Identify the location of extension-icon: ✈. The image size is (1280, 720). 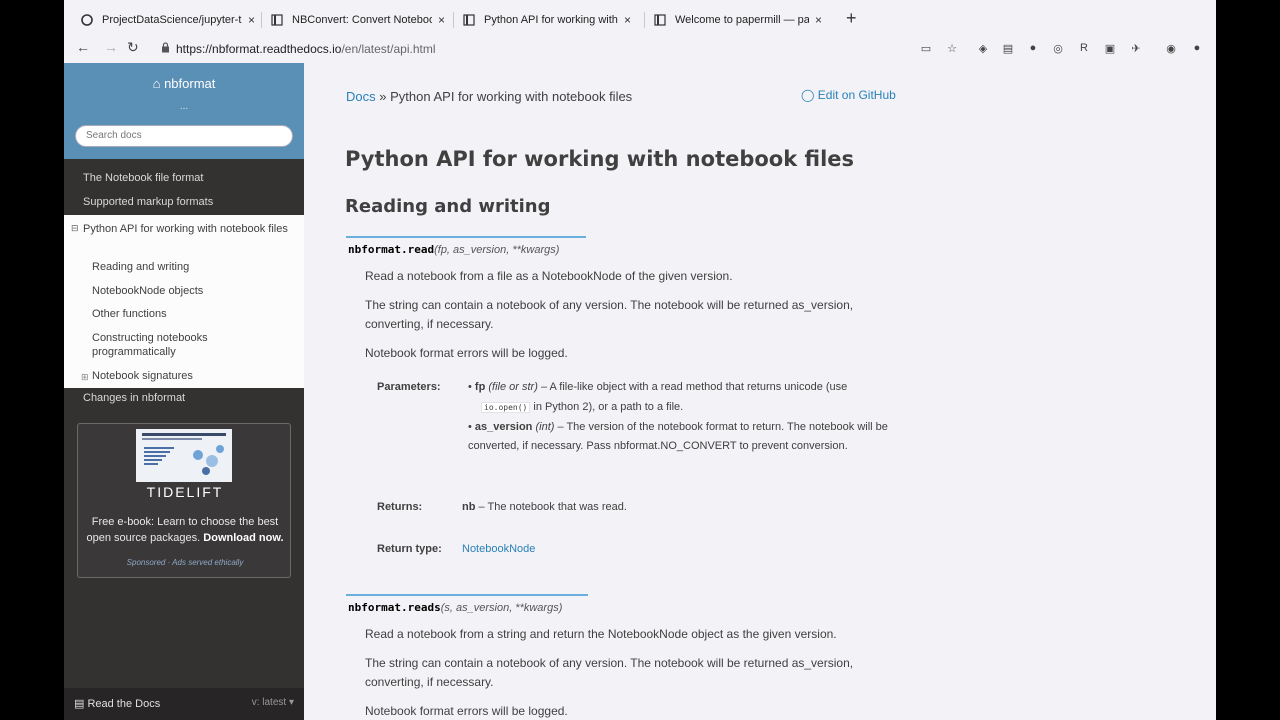
(1136, 48).